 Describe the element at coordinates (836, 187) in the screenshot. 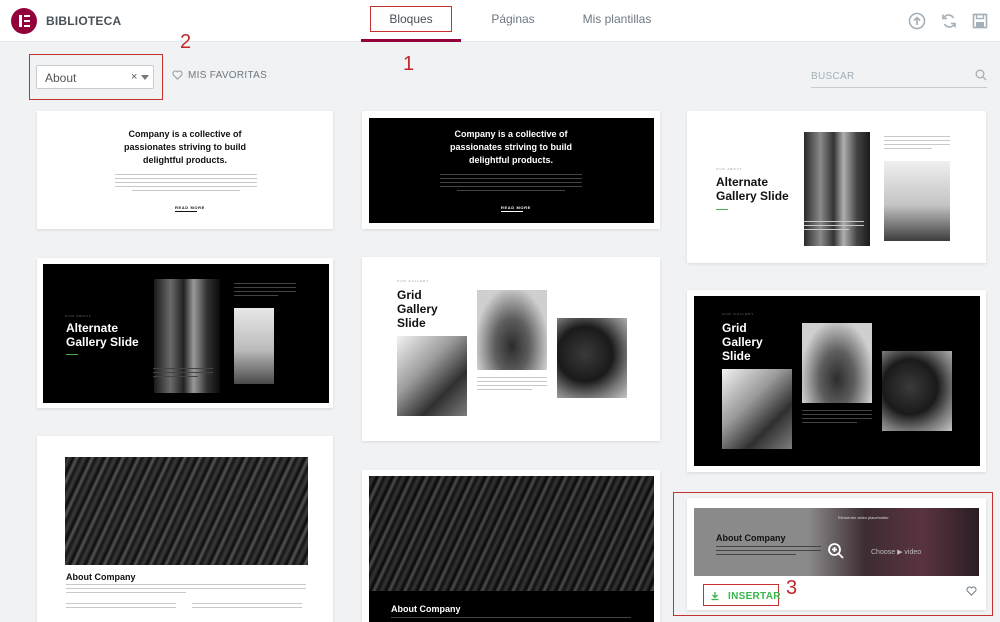

I see `template-card-alternate-gallery-light: OUR ABOUT Alternate Gallery Slide` at that location.